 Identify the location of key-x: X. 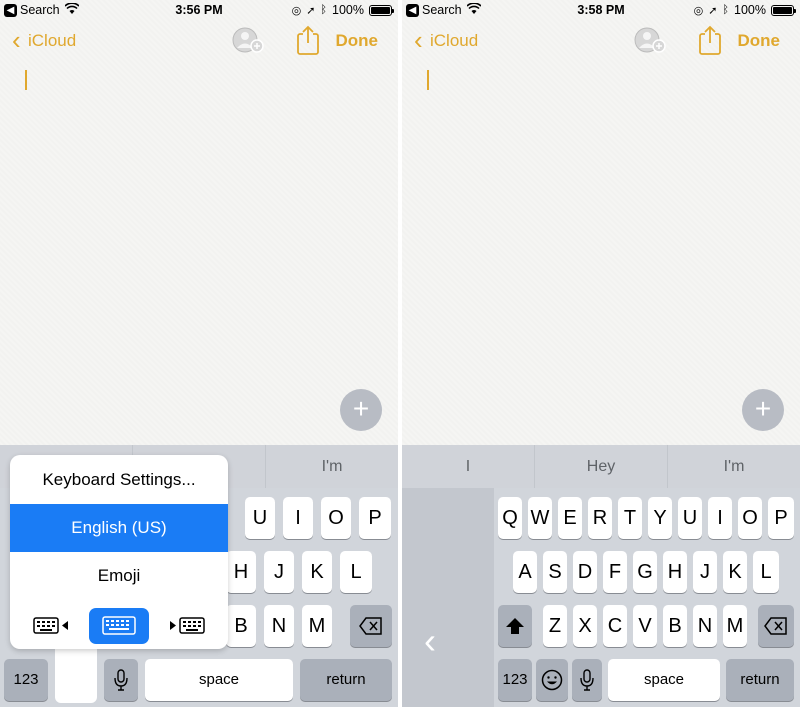
(585, 626).